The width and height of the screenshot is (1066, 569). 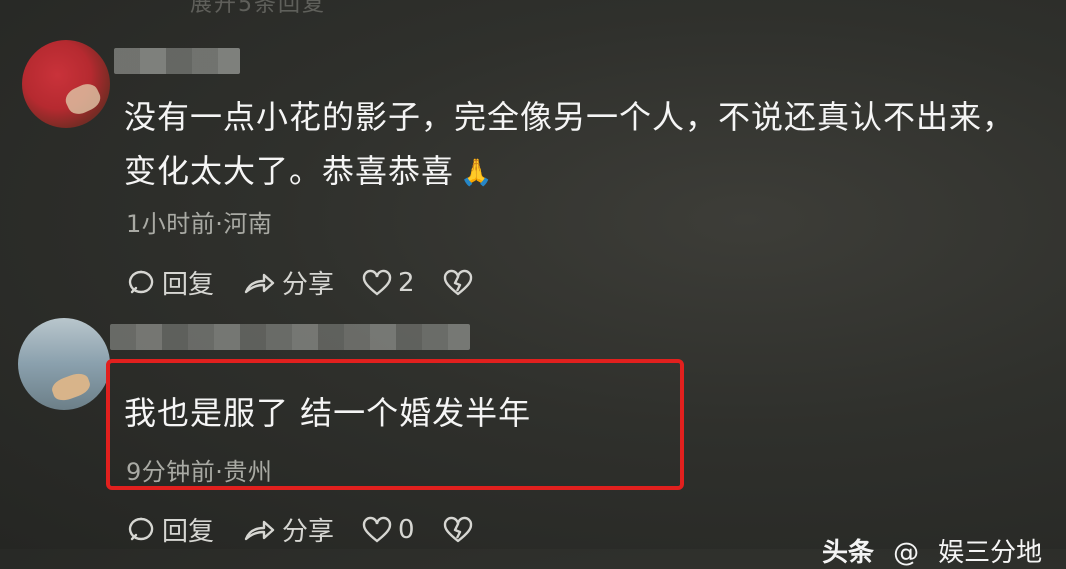 I want to click on highlight-box, so click(x=395, y=424).